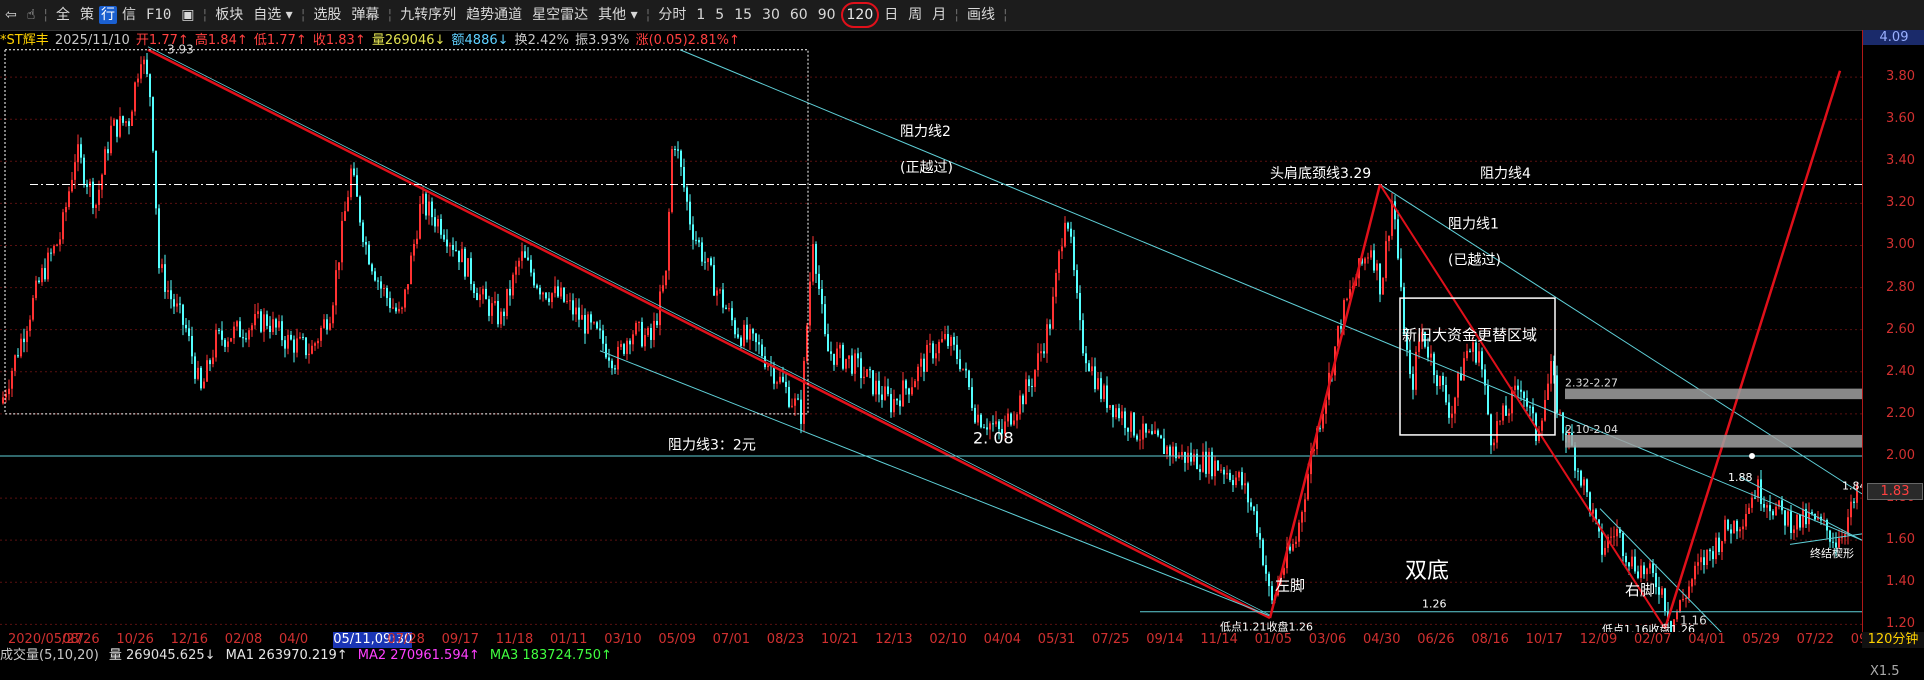 Image resolution: width=1924 pixels, height=680 pixels. I want to click on period-120: 120, so click(860, 15).